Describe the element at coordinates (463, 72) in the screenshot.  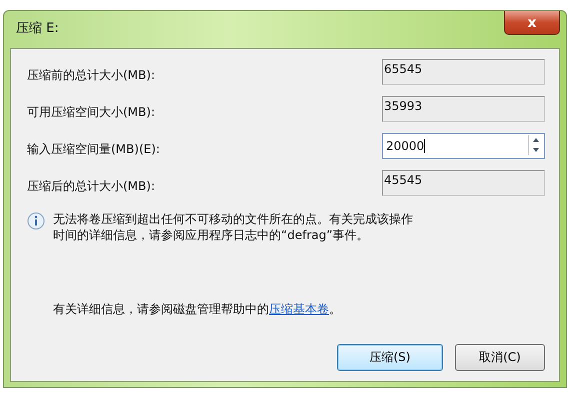
I see `readonly-field: 65545` at that location.